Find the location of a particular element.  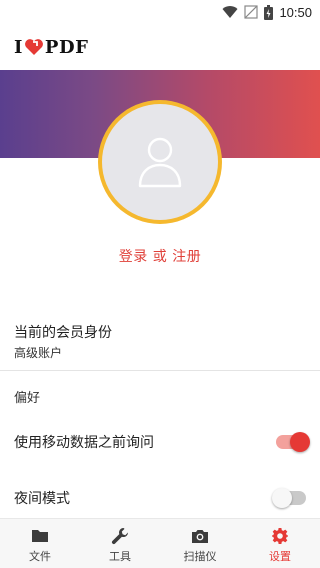

nav-label: 扫描仪 is located at coordinates (200, 556).